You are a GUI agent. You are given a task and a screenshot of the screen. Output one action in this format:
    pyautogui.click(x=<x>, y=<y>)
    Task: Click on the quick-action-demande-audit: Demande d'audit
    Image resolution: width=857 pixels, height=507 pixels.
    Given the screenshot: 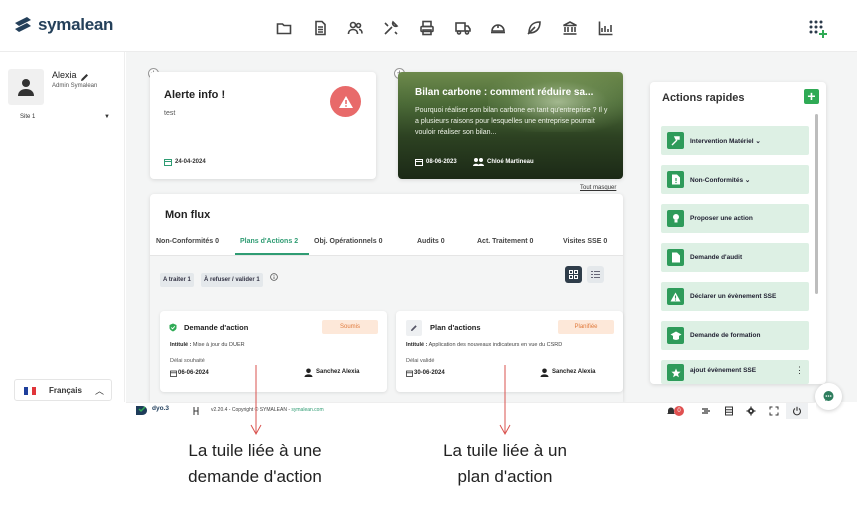 What is the action you would take?
    pyautogui.click(x=735, y=257)
    